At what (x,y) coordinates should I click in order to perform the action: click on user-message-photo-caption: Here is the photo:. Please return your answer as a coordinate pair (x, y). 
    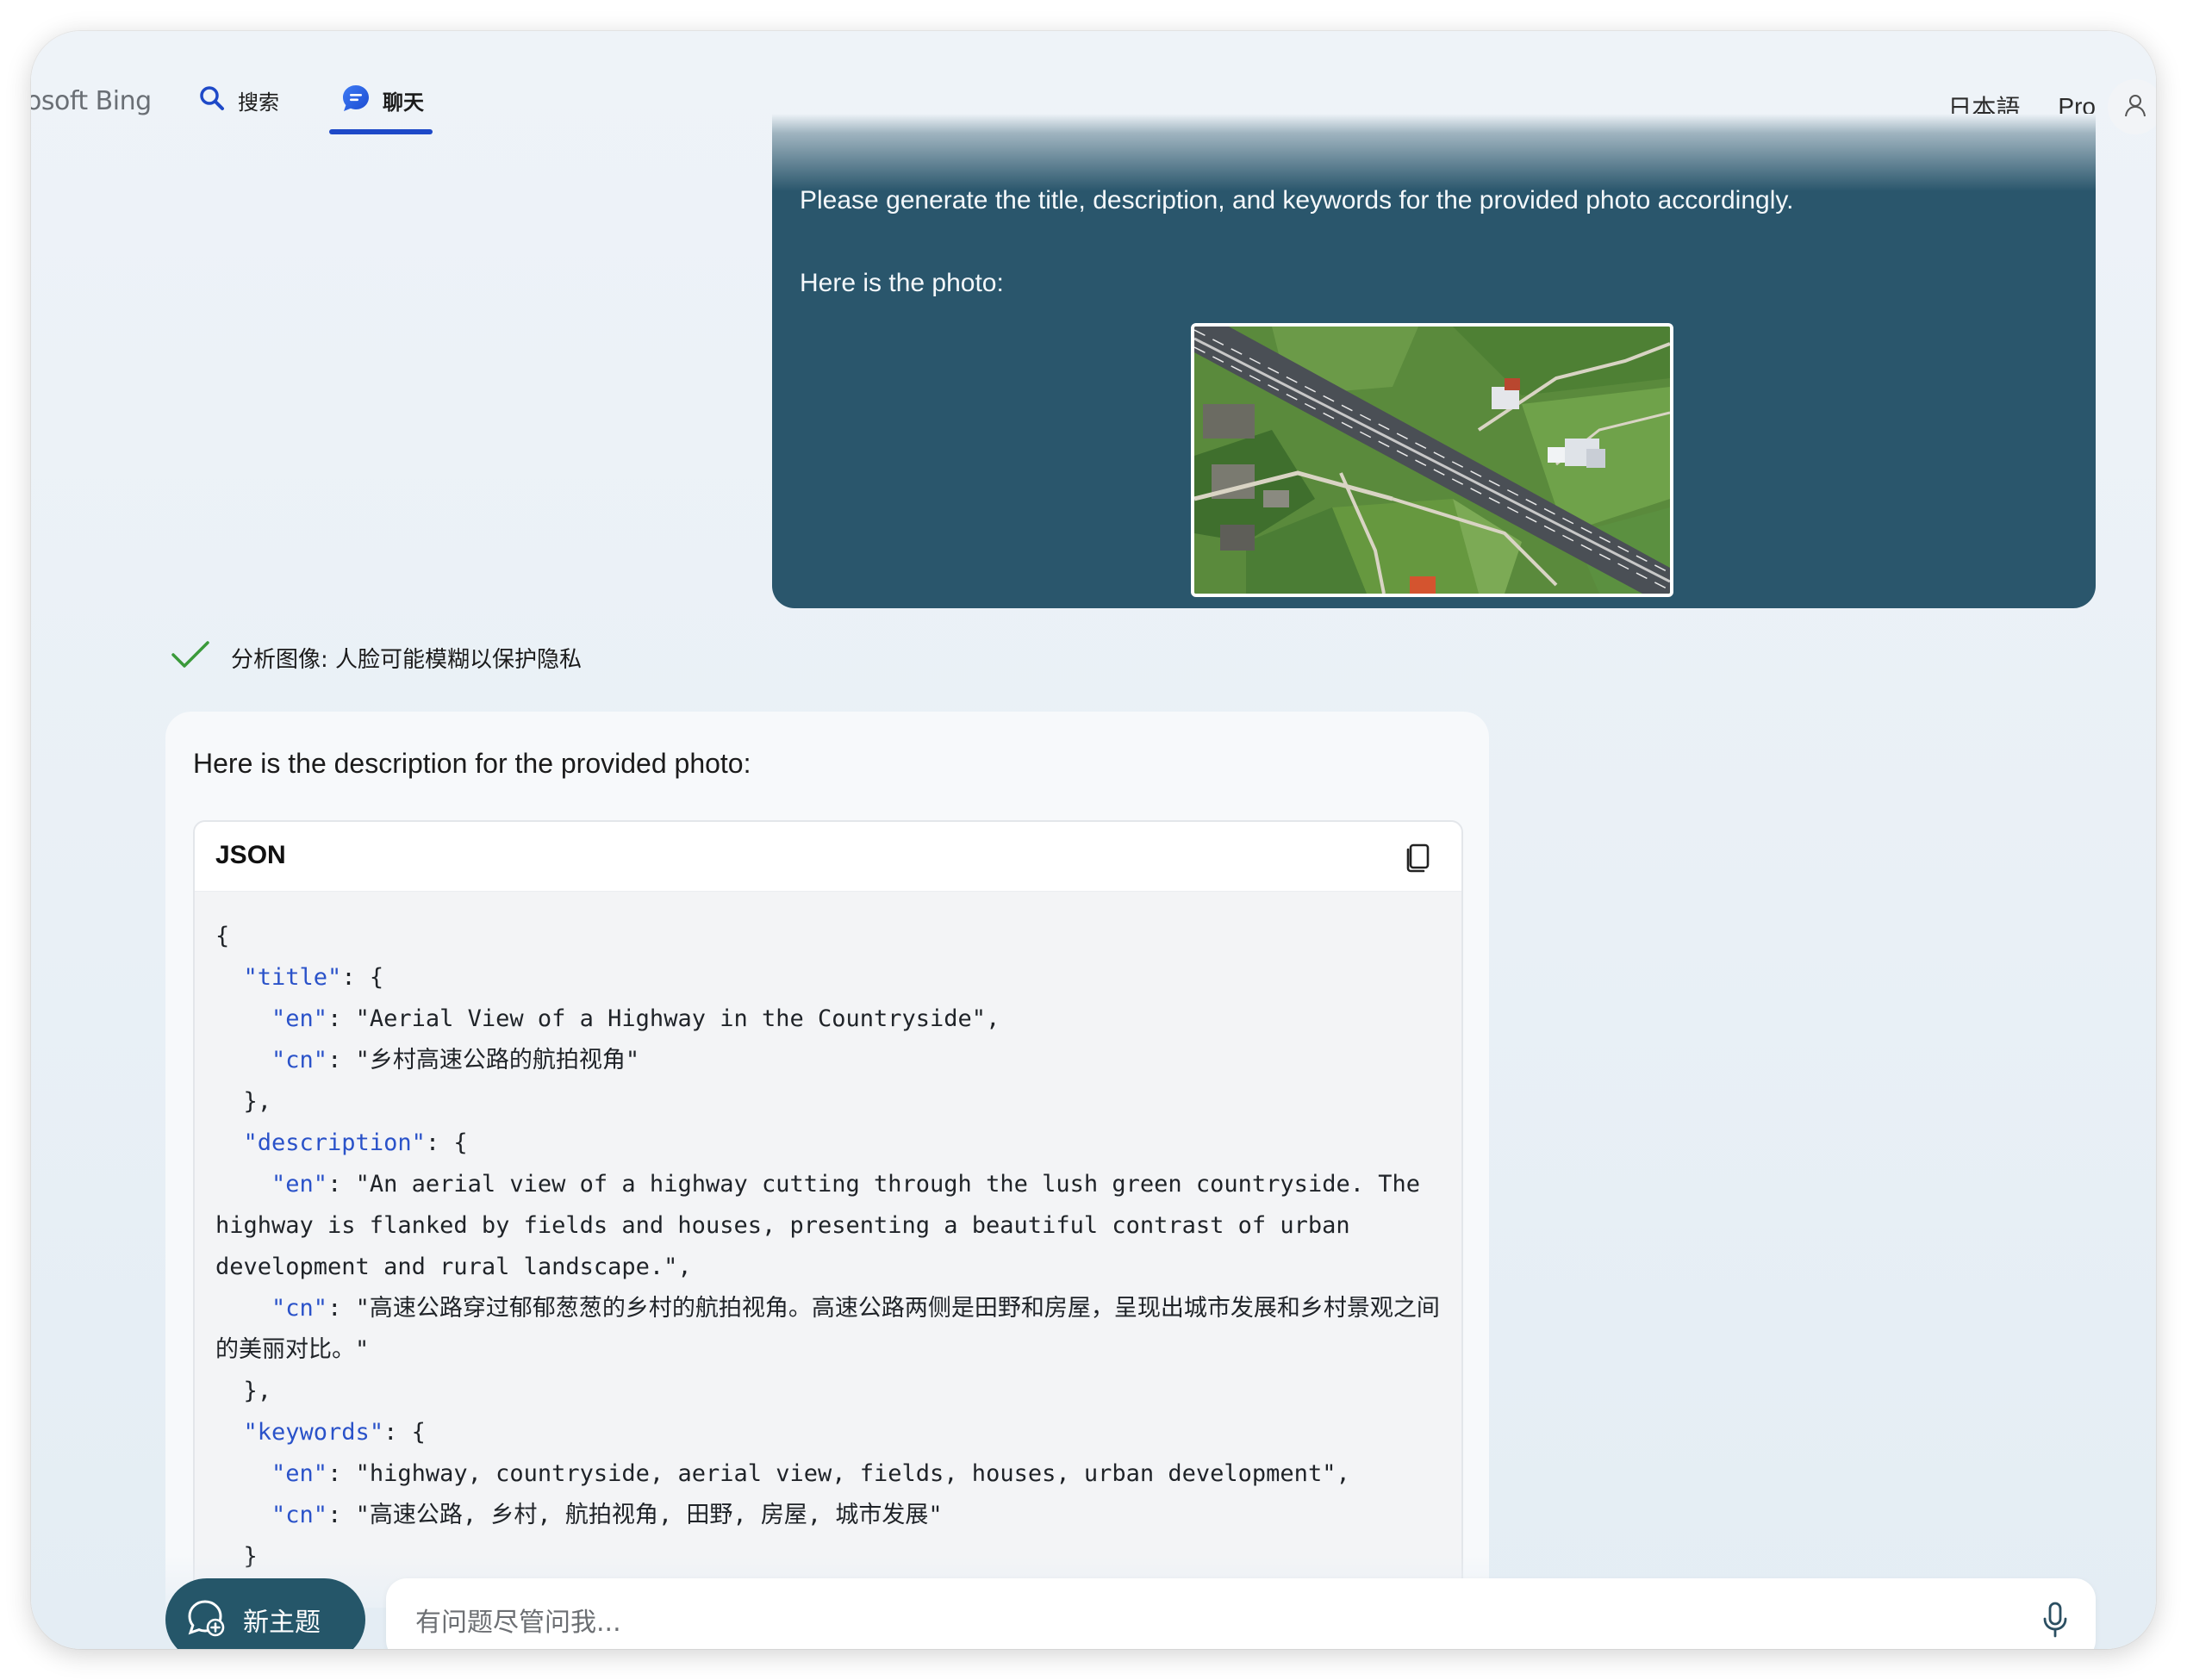
    Looking at the image, I should click on (902, 283).